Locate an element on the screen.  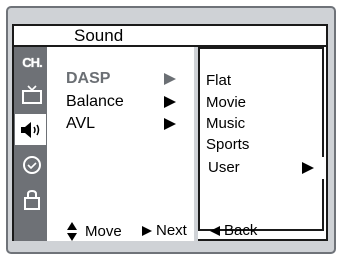
option-sports: Sports is located at coordinates (227, 145).